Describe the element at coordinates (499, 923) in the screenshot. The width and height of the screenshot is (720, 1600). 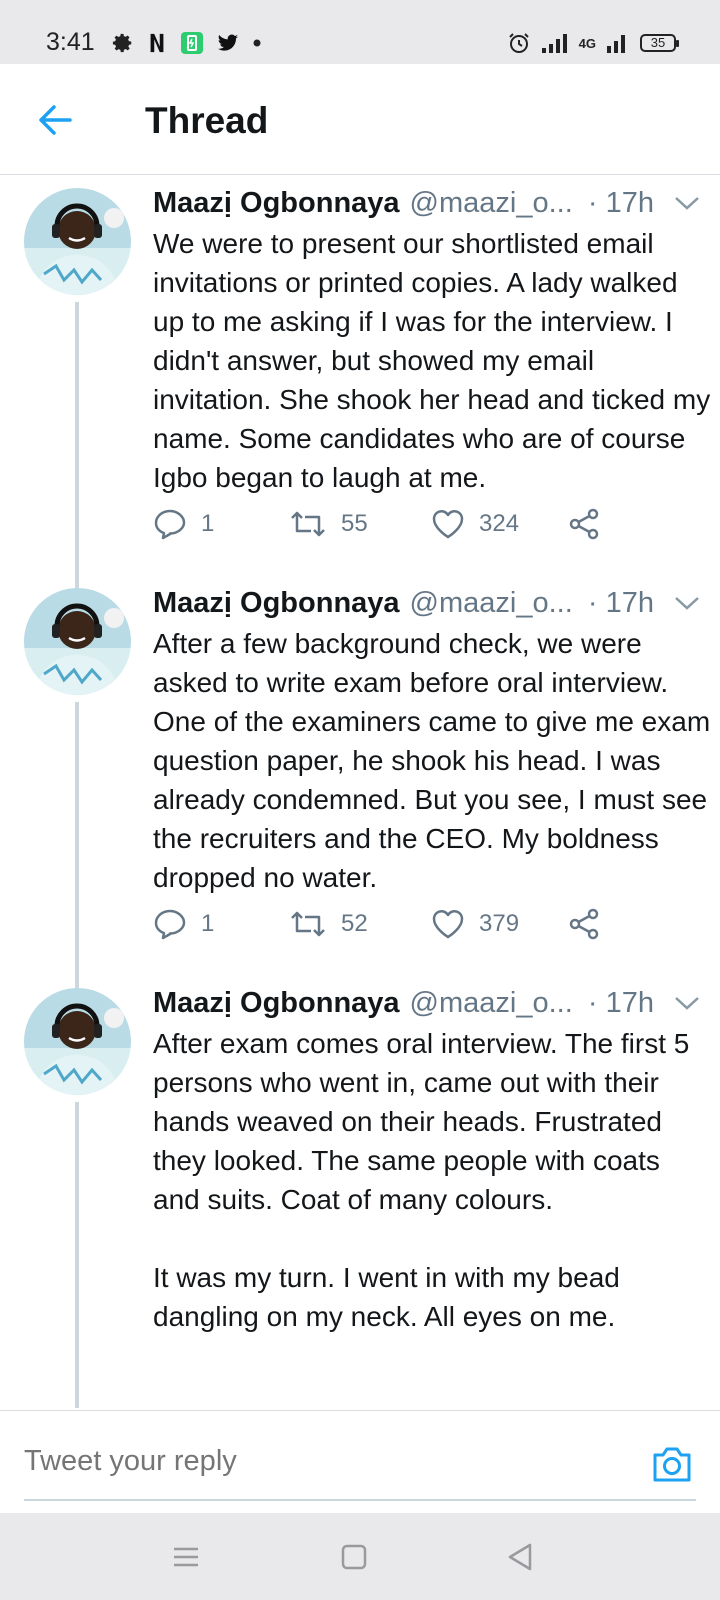
I see `like-count: 379` at that location.